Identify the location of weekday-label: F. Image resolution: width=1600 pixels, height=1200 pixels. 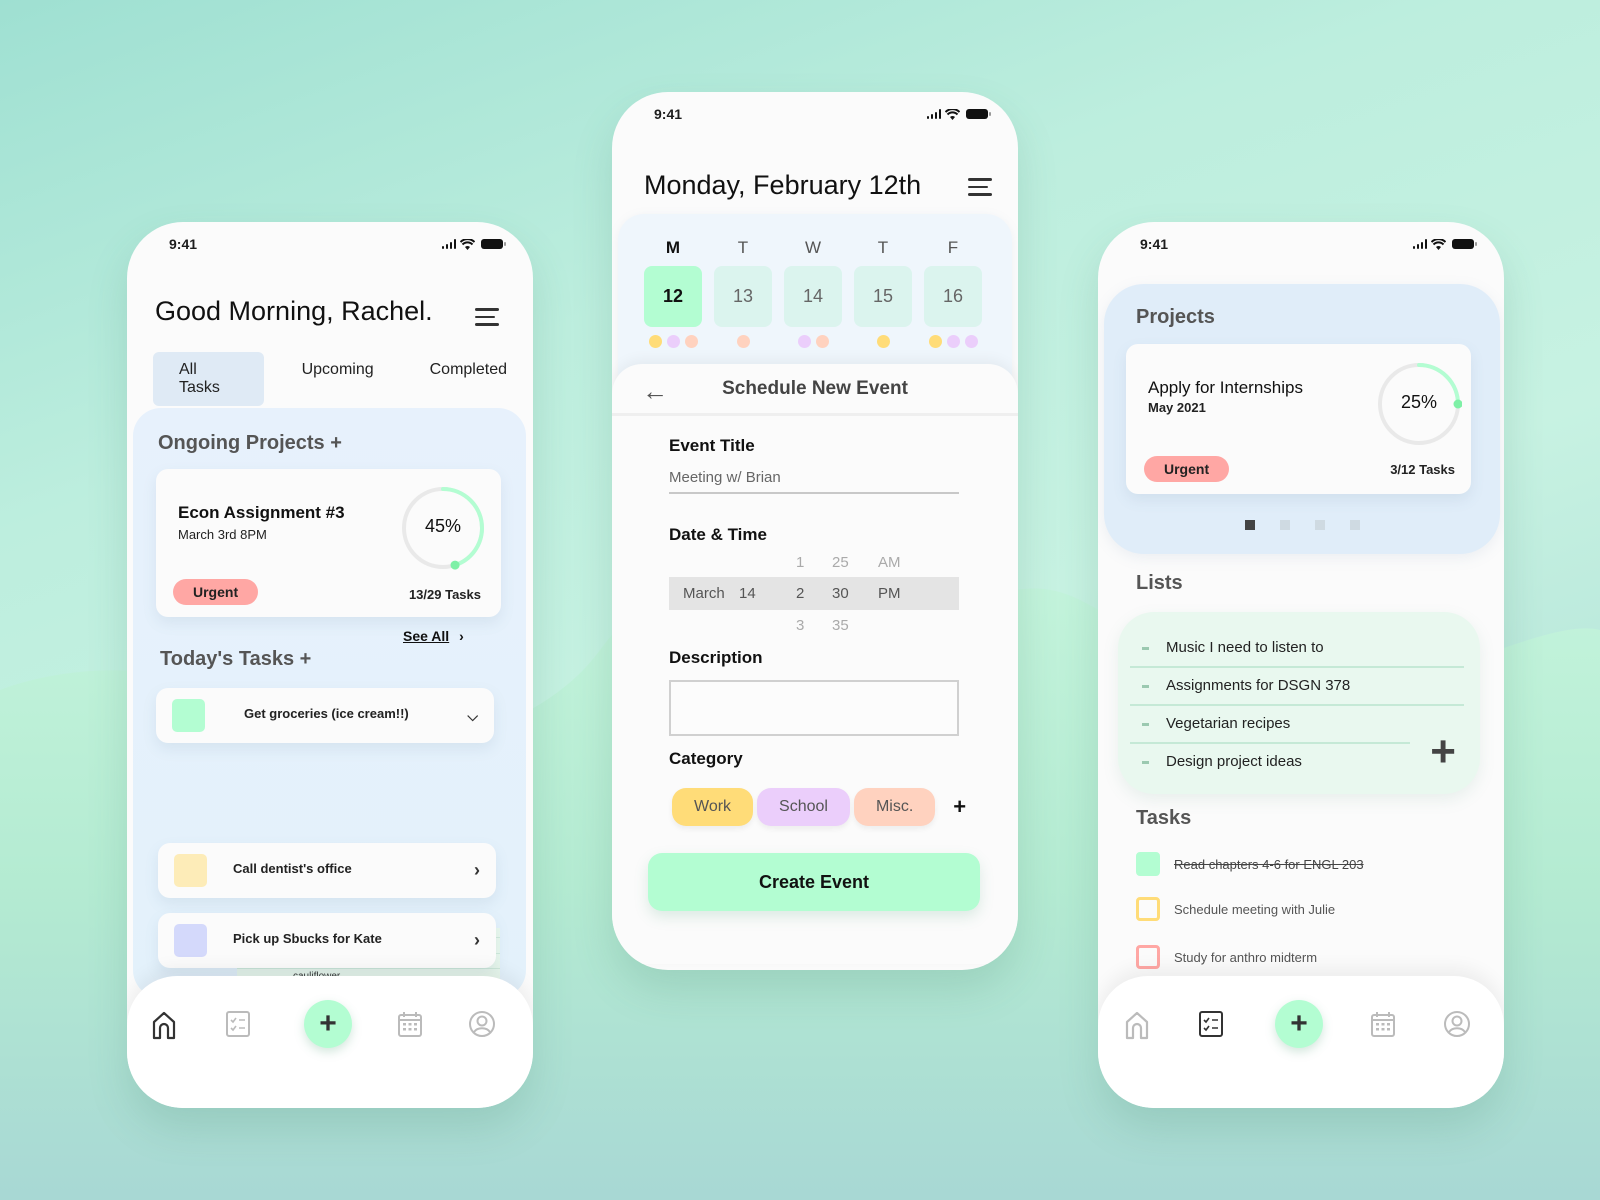
(953, 247).